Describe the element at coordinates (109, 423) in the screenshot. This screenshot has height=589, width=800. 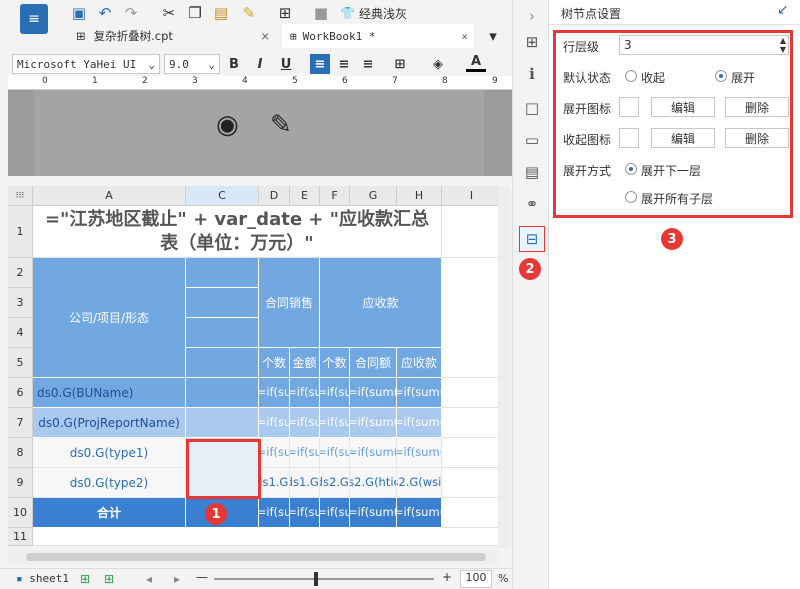
I see `proj-cell: ds0.G(ProjReportName)` at that location.